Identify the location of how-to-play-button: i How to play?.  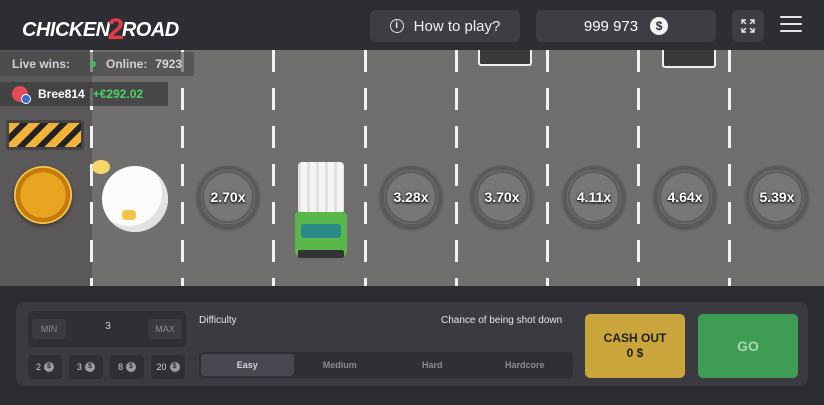
(445, 26).